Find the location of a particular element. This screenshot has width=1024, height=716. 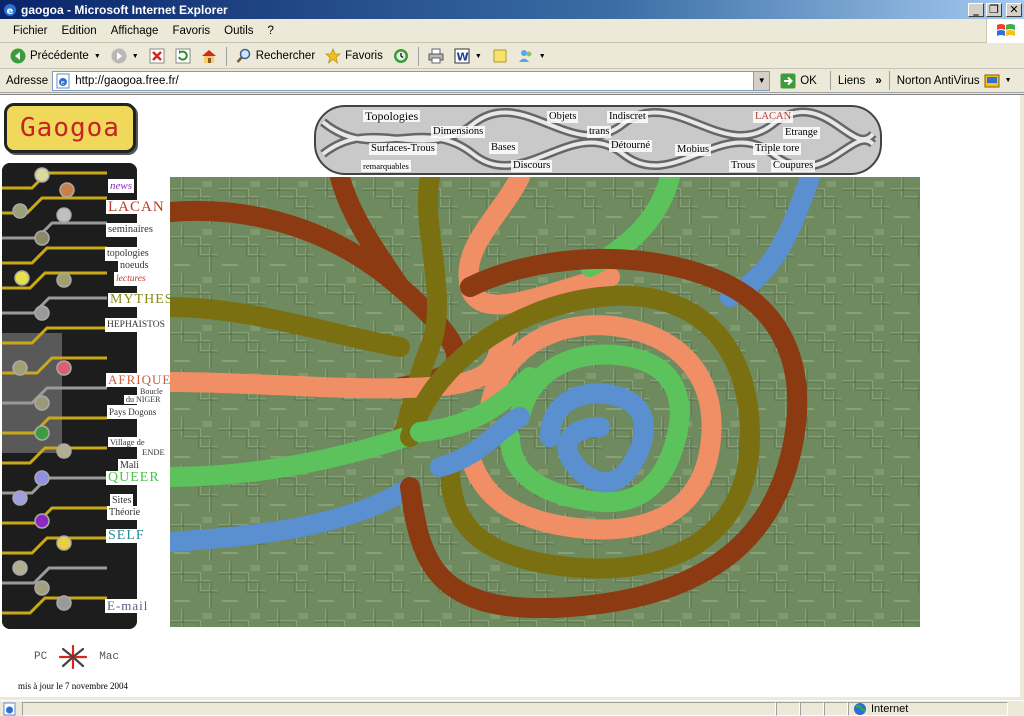

os-link-pc: PC is located at coordinates (40, 657).